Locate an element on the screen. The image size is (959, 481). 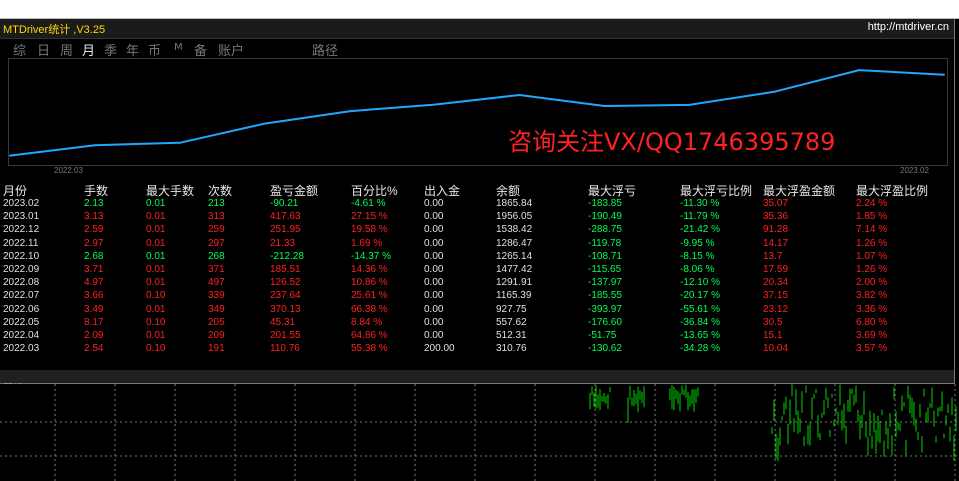
table-row-cell: 27.15 % is located at coordinates (369, 217).